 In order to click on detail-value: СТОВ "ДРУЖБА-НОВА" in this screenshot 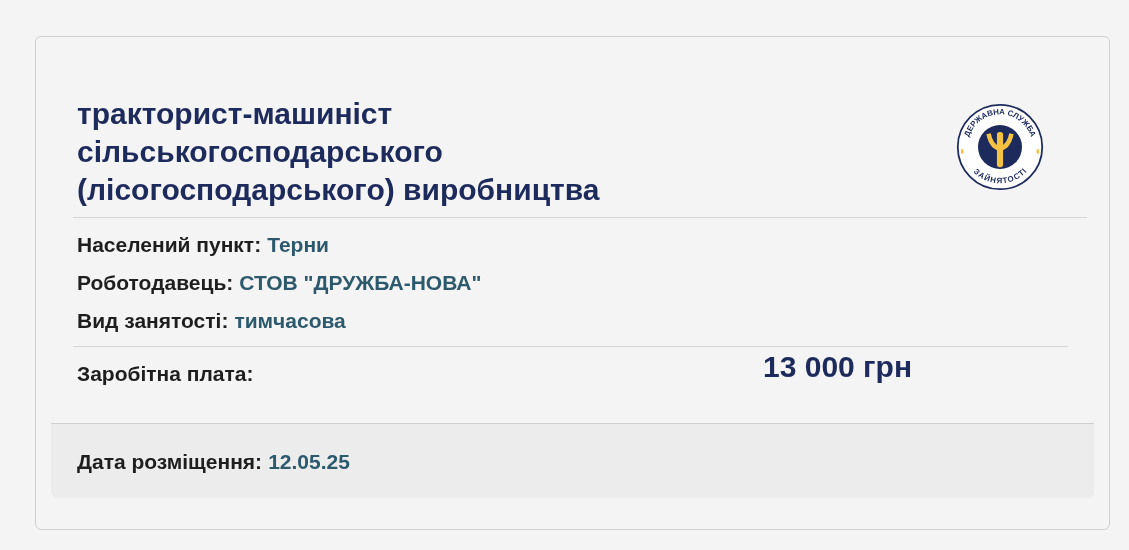, I will do `click(360, 282)`.